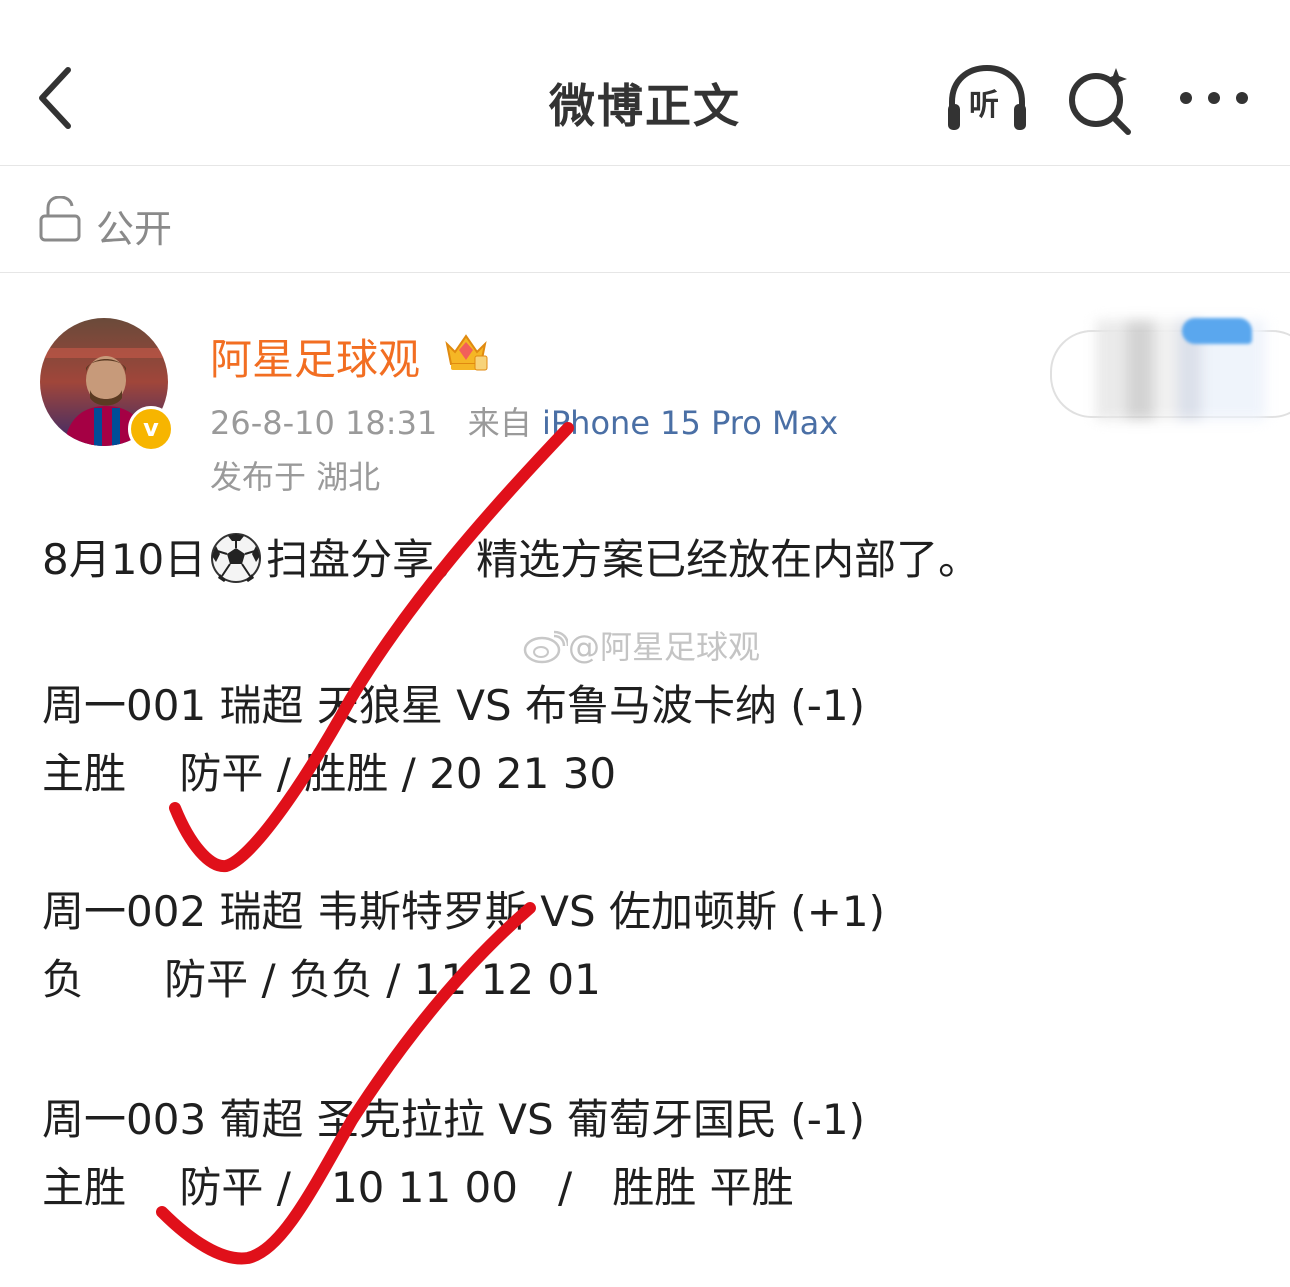 This screenshot has height=1287, width=1290. What do you see at coordinates (1214, 98) in the screenshot?
I see `more-dots-icon` at bounding box center [1214, 98].